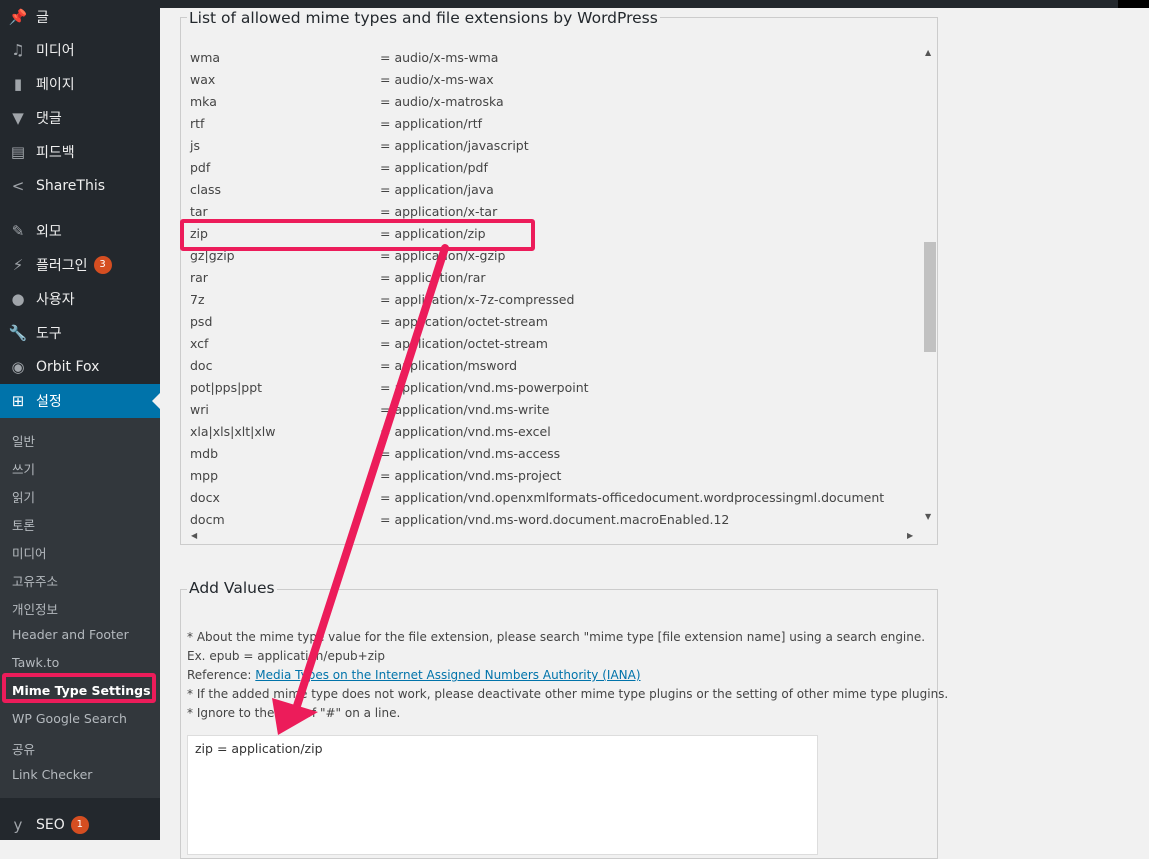 This screenshot has height=859, width=1149. What do you see at coordinates (62, 266) in the screenshot?
I see `menu-label: 플러그인` at bounding box center [62, 266].